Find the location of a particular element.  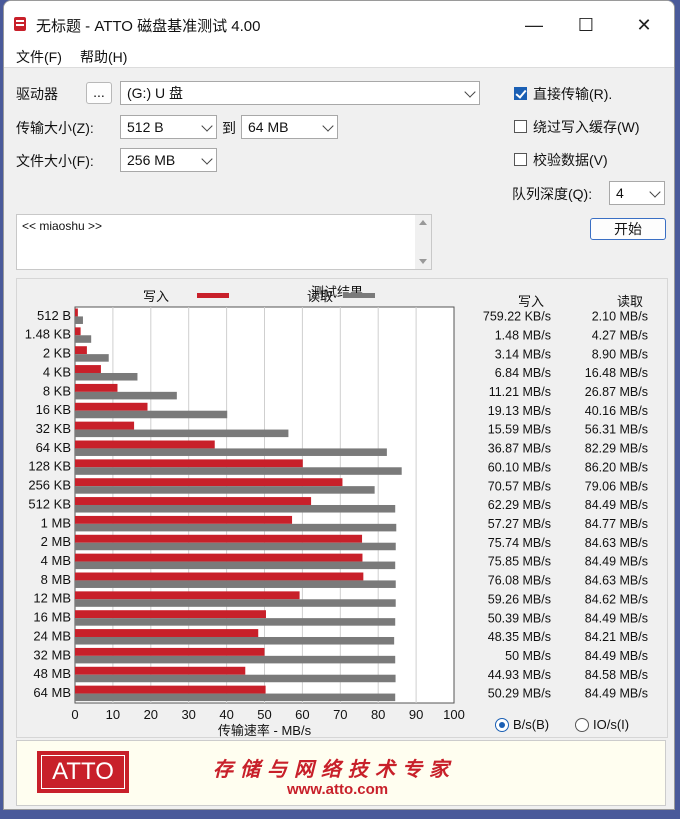

y-tick-label: 4 KB is located at coordinates (57, 371).